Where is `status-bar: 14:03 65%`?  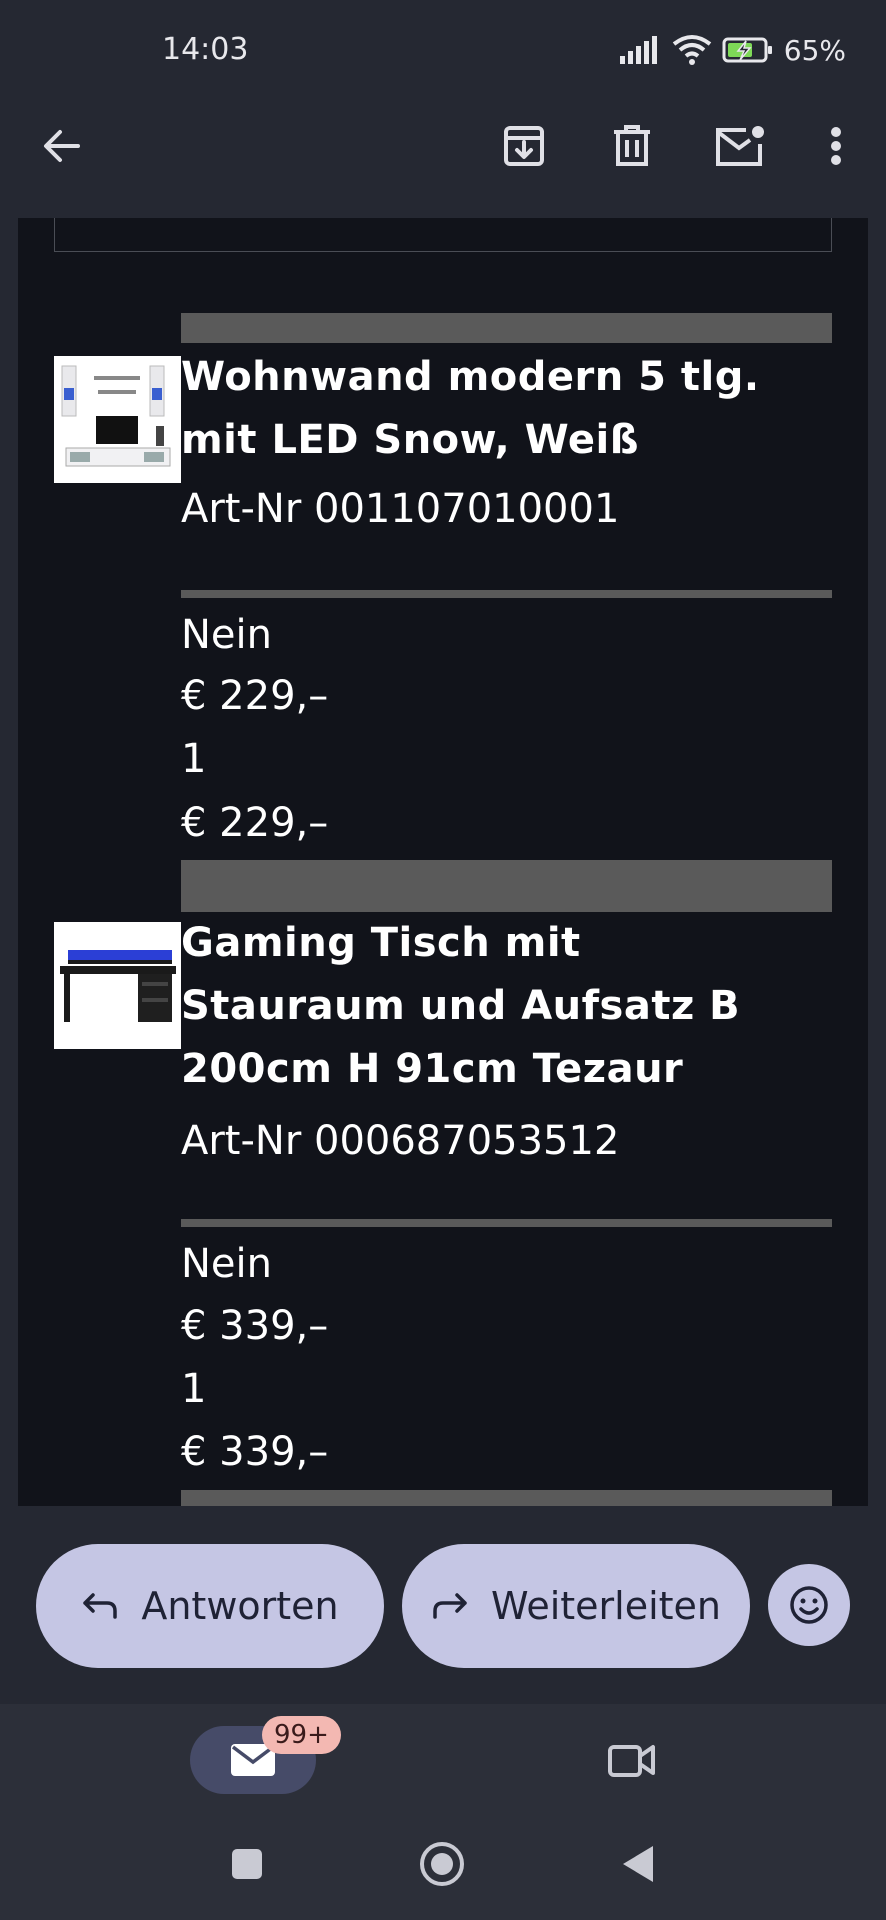 status-bar: 14:03 65% is located at coordinates (443, 52).